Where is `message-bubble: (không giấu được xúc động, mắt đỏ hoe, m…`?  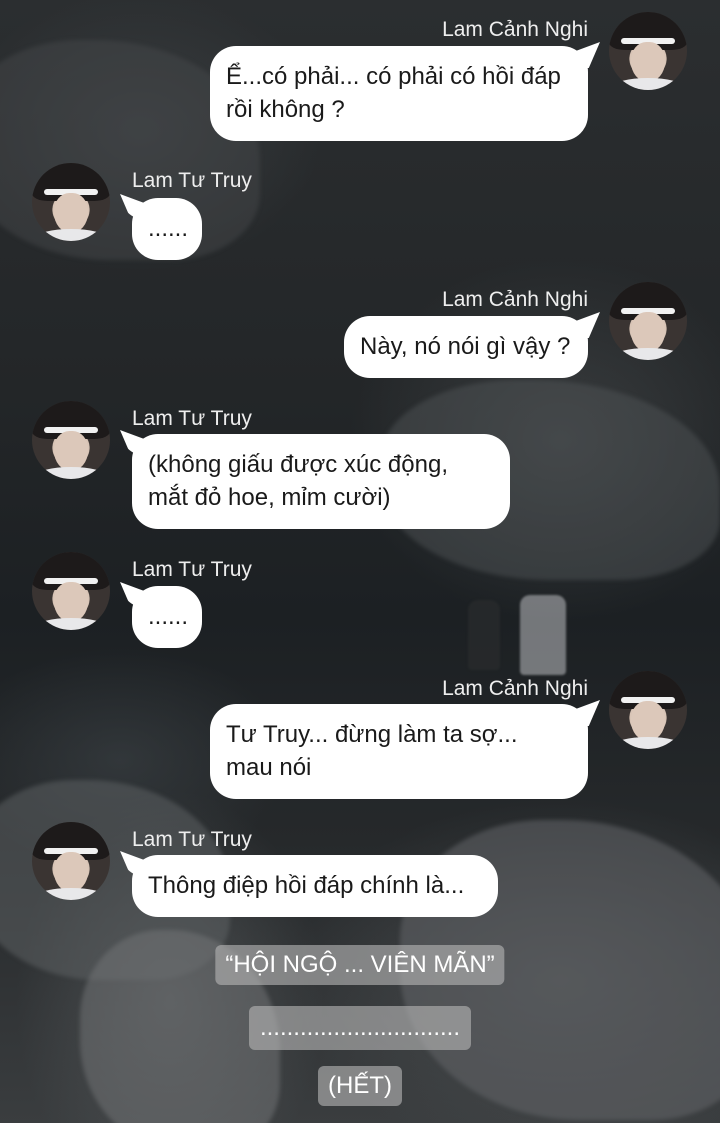 message-bubble: (không giấu được xúc động, mắt đỏ hoe, m… is located at coordinates (321, 481).